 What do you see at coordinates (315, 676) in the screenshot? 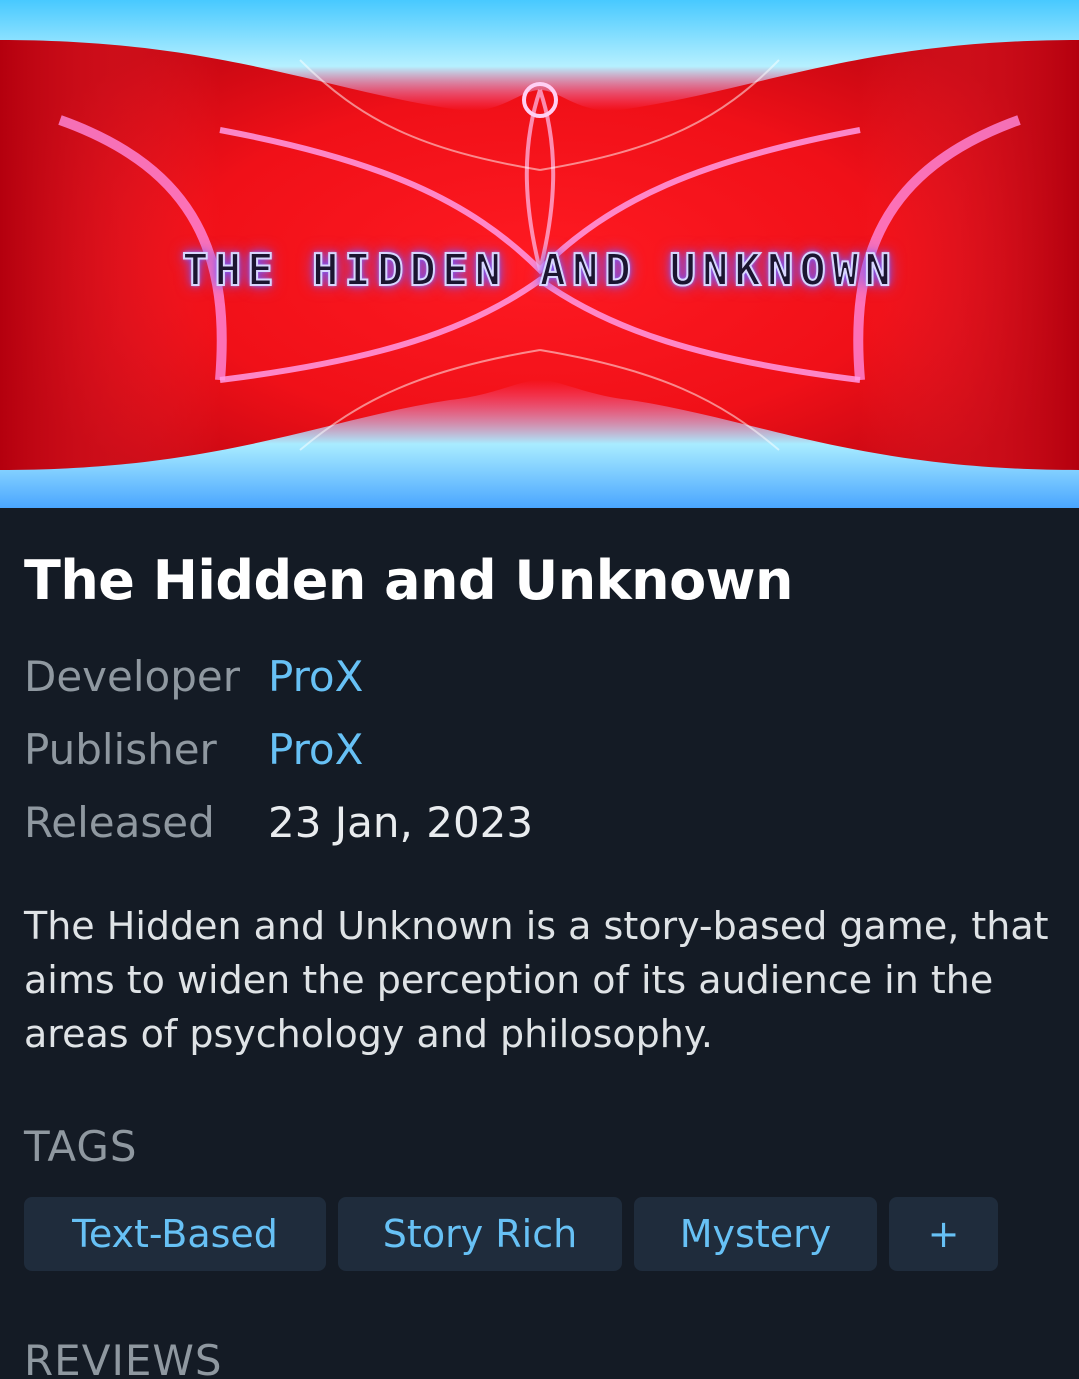
I see `developer-link: ProX` at bounding box center [315, 676].